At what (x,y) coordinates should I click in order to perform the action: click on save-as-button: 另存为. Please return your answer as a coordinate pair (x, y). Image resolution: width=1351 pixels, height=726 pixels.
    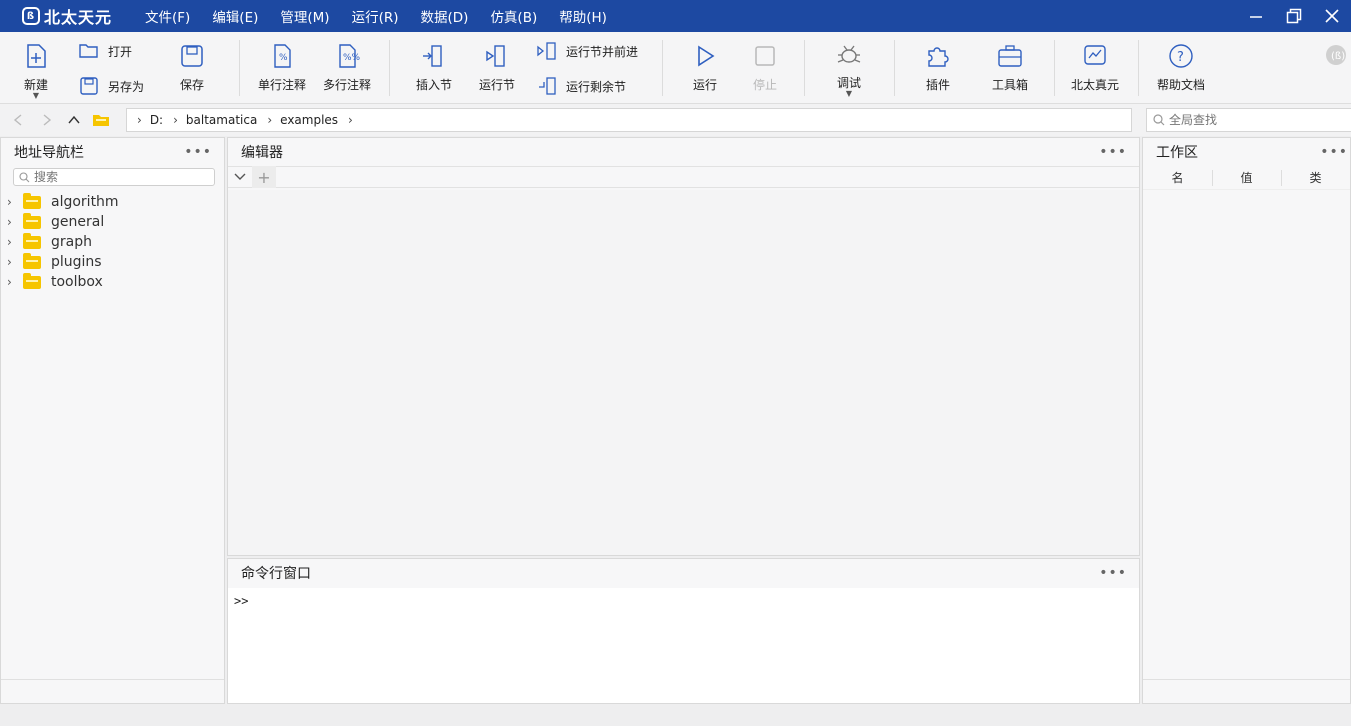
    Looking at the image, I should click on (111, 86).